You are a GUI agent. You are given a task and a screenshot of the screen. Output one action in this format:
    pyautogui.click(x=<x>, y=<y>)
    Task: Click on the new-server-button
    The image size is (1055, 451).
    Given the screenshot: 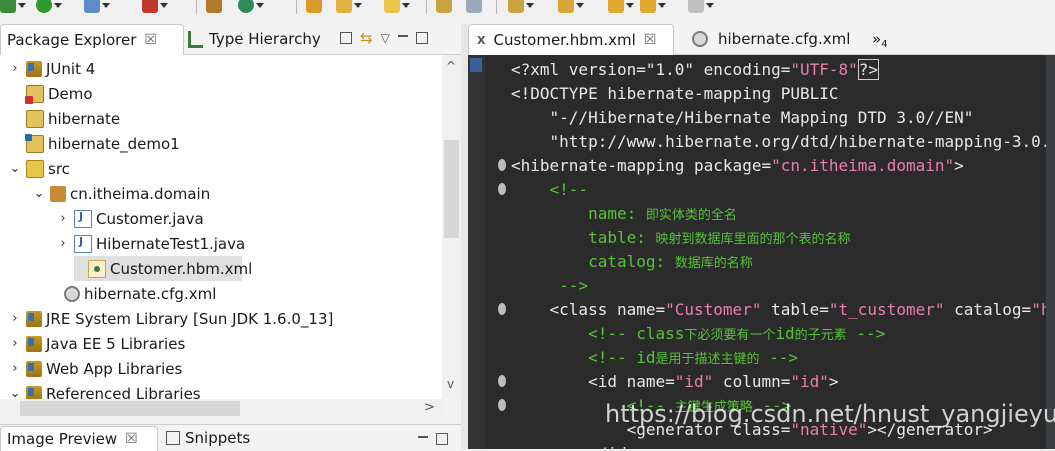 What is the action you would take?
    pyautogui.click(x=214, y=7)
    